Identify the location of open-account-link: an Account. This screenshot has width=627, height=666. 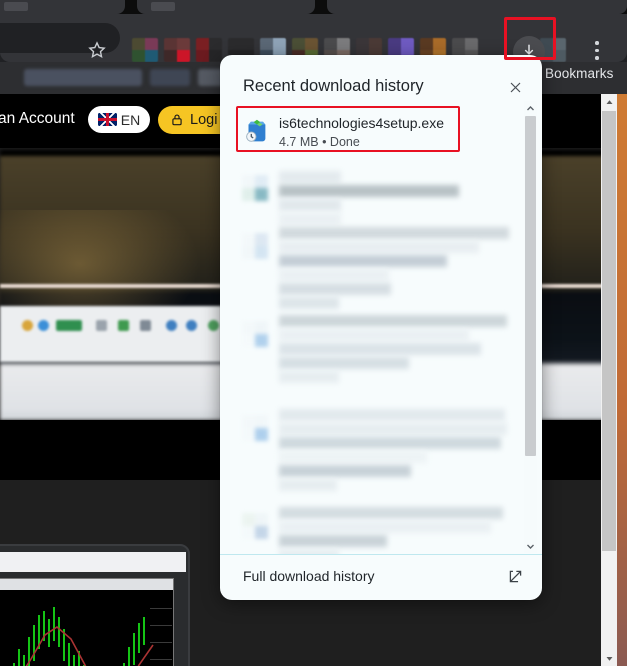
(37, 119).